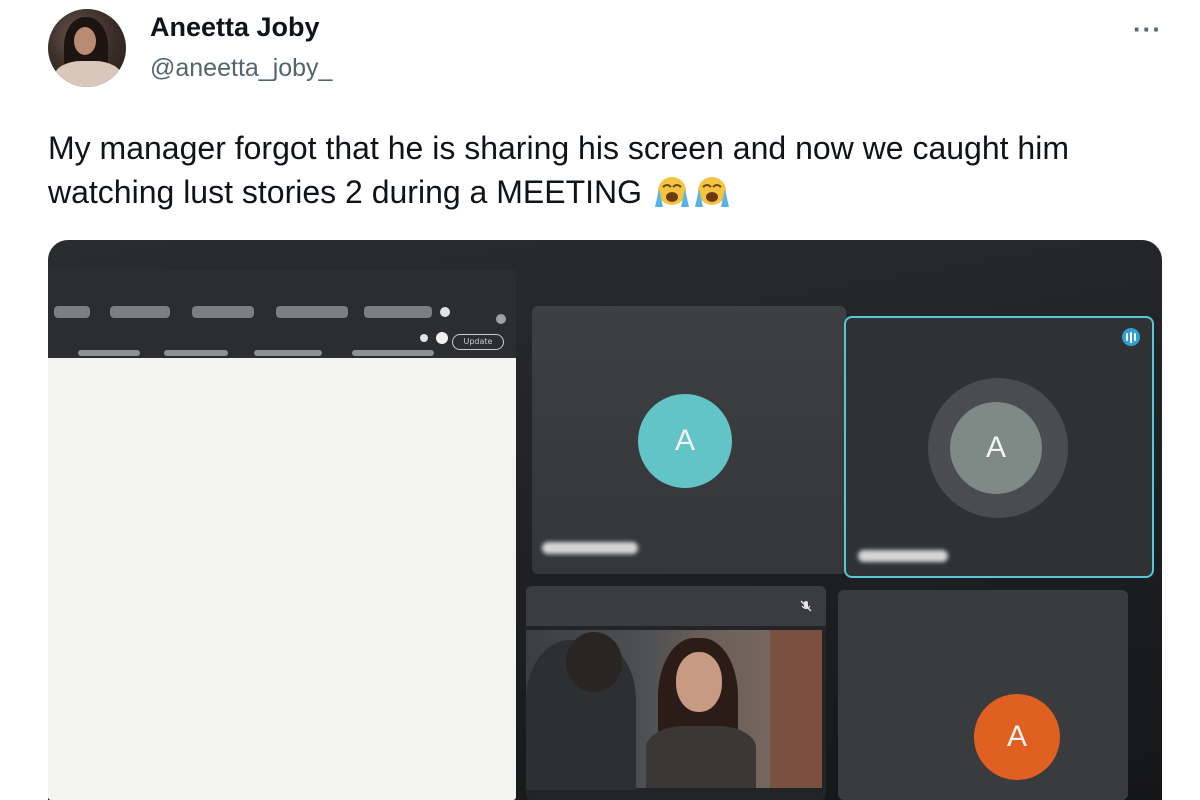  I want to click on author-display-name: Aneetta Joby, so click(235, 27).